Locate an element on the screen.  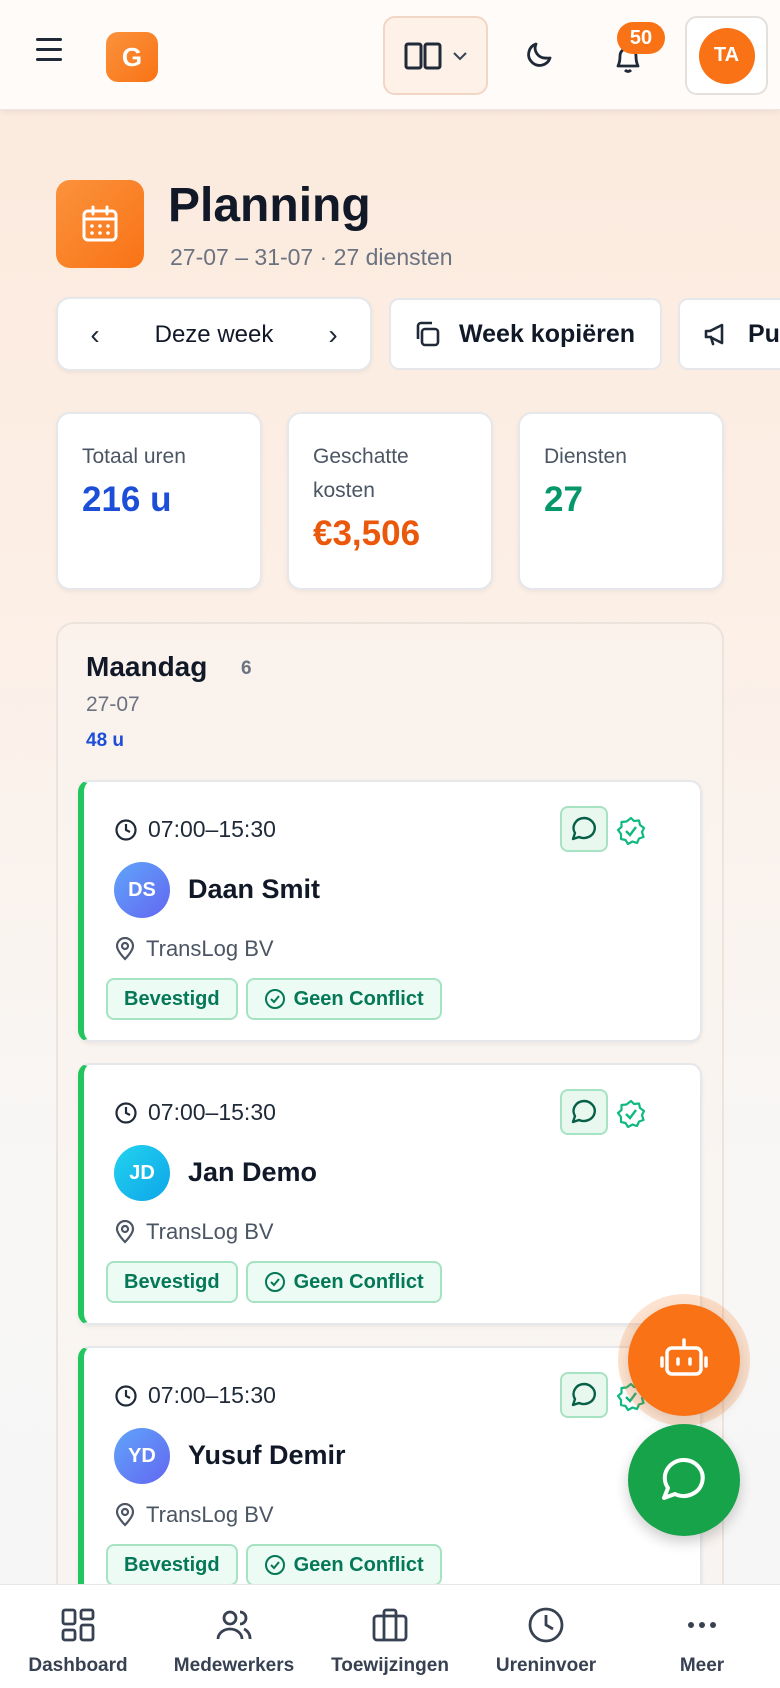
nav-ureninvoer: Ureninvoer is located at coordinates (546, 1636).